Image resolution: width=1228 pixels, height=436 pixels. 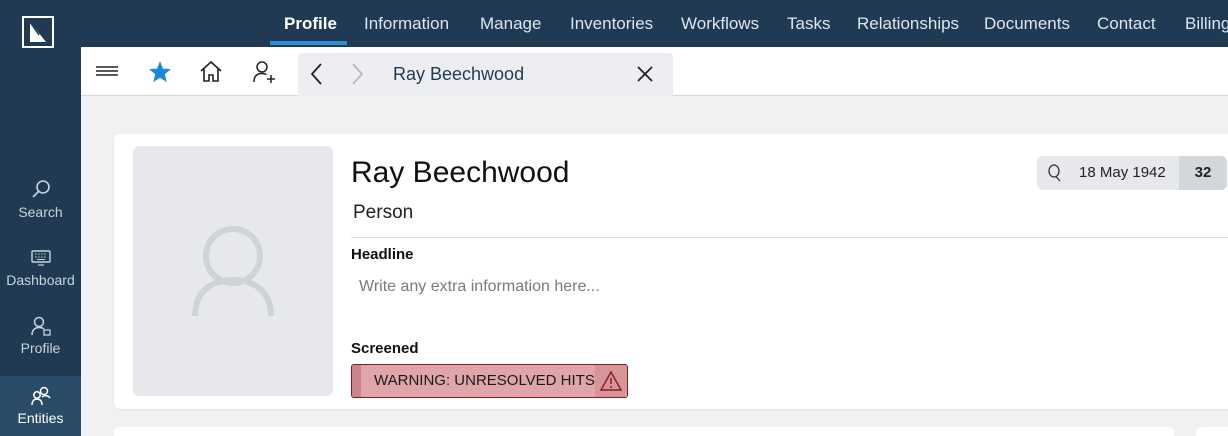 What do you see at coordinates (308, 23) in the screenshot?
I see `tab-profile: Profile` at bounding box center [308, 23].